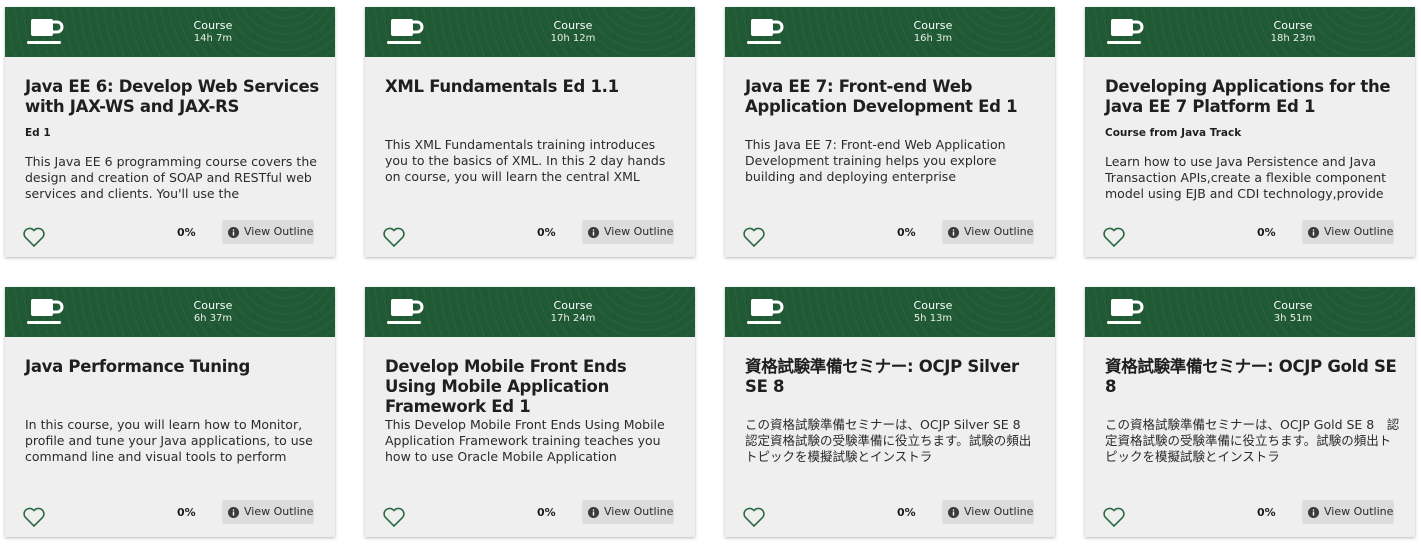 This screenshot has width=1421, height=549. What do you see at coordinates (173, 367) in the screenshot?
I see `course-title: Java Performance Tuning` at bounding box center [173, 367].